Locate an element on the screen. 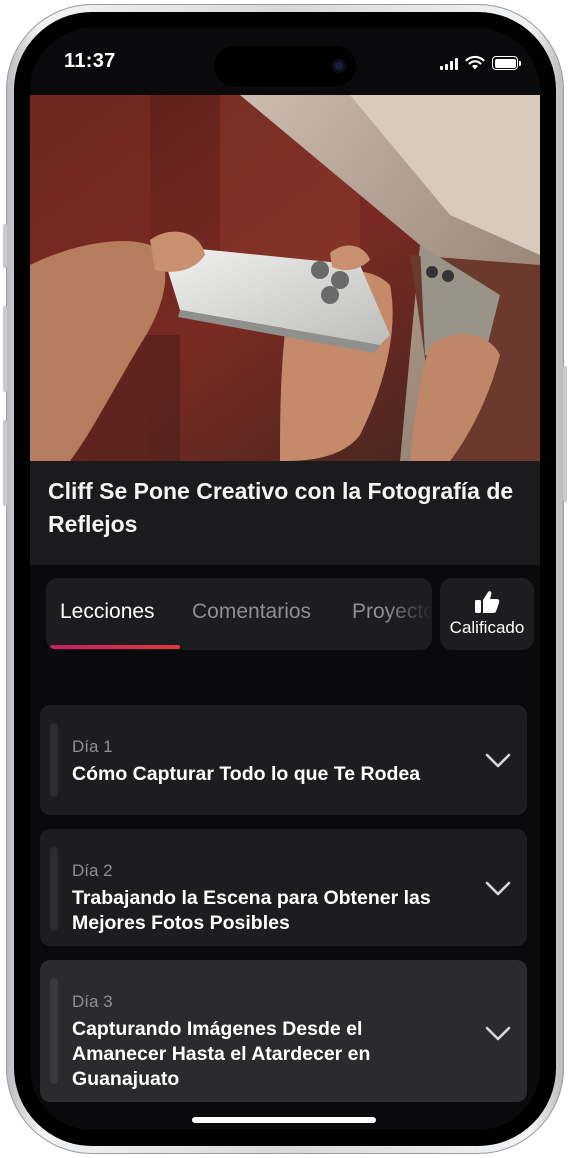  rating-button: Calificado is located at coordinates (487, 614).